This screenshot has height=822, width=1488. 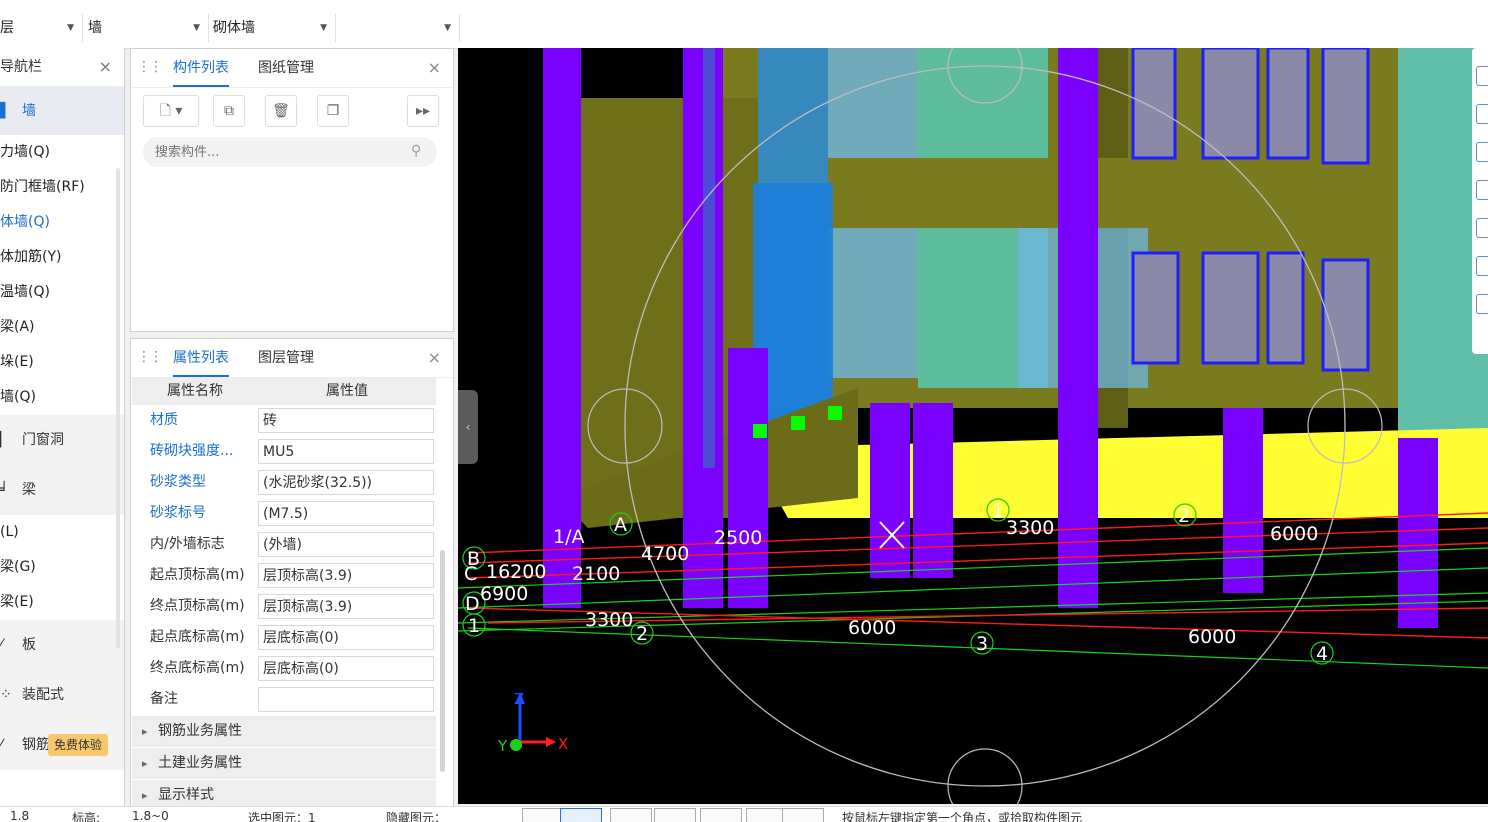 I want to click on nav-cat-door-window: ▏ 门窗洞, so click(x=62, y=440).